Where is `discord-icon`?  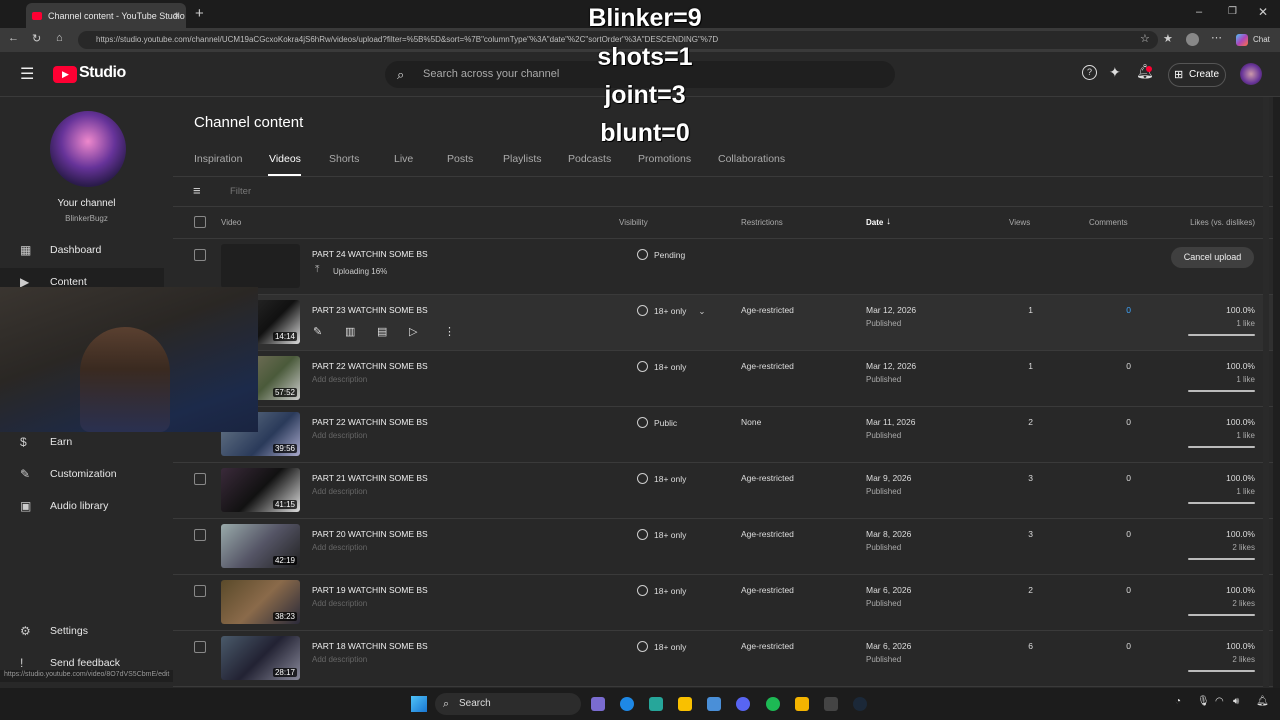 discord-icon is located at coordinates (743, 704).